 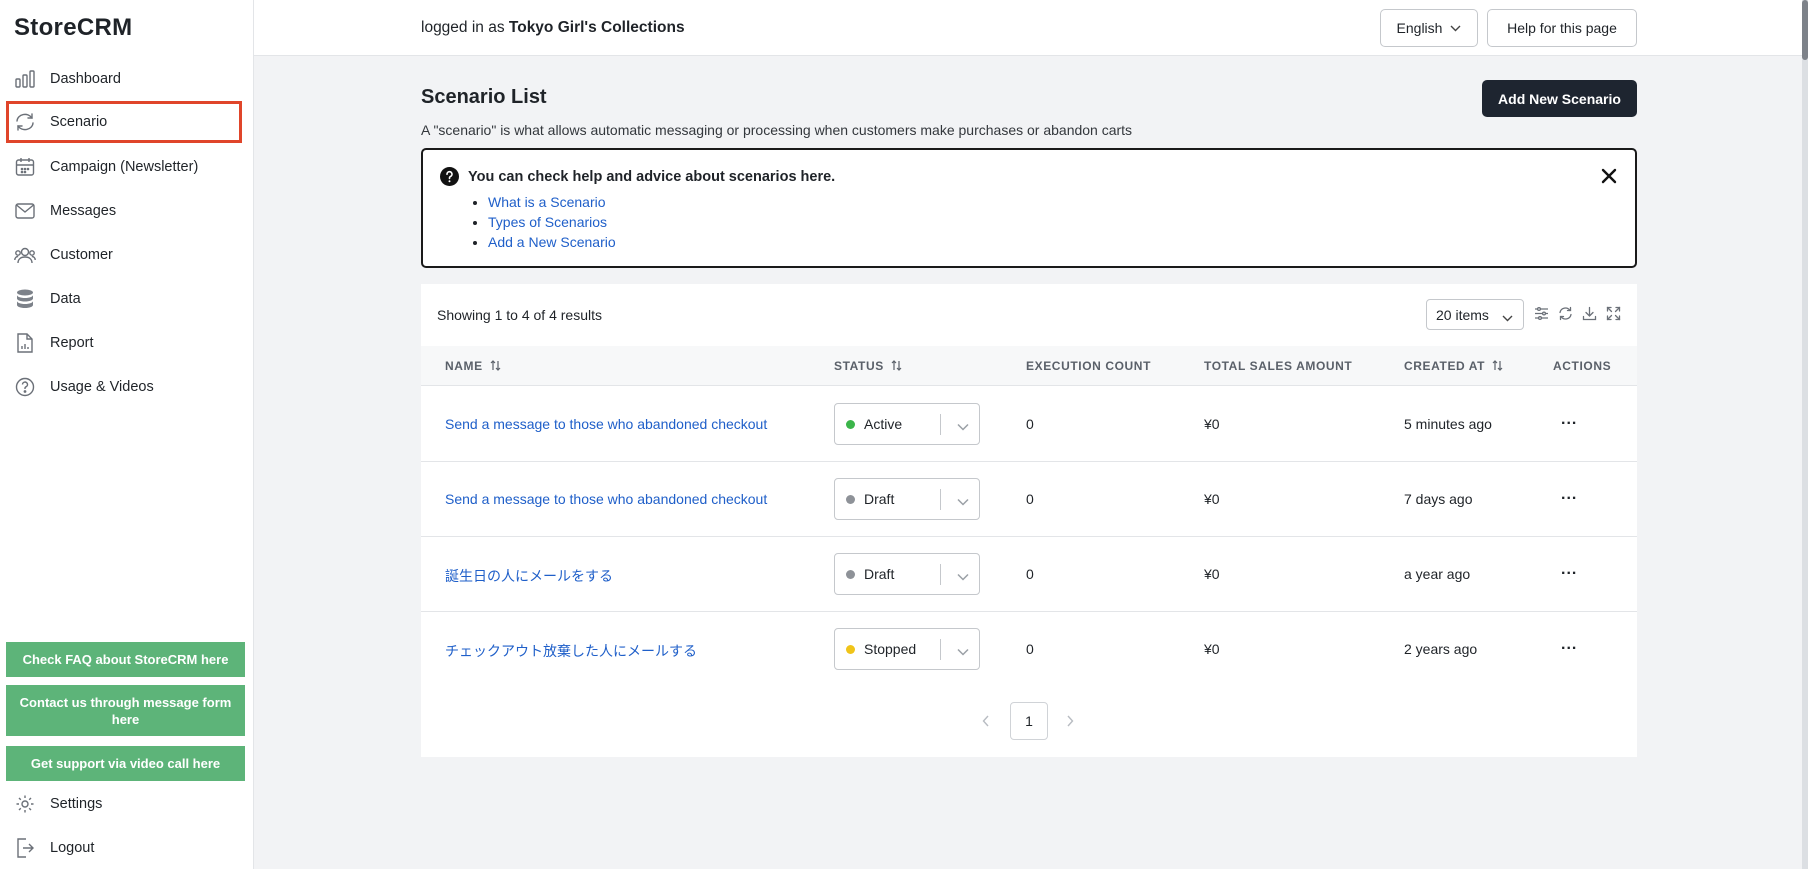 I want to click on column-header-label: CREATED AT, so click(x=1445, y=366).